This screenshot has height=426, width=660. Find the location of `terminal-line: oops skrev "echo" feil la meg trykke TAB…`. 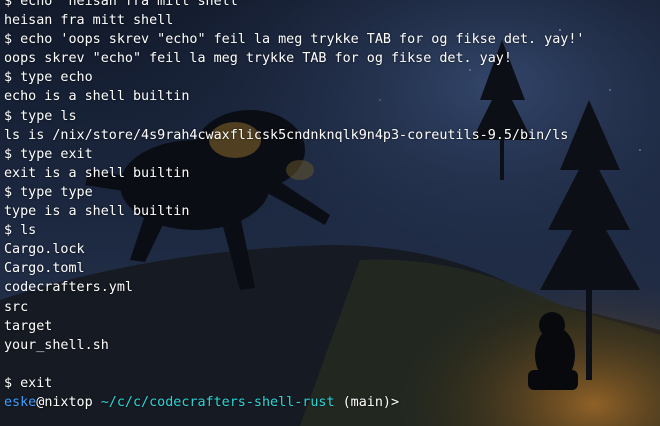

terminal-line: oops skrev "echo" feil la meg trykke TAB… is located at coordinates (258, 59).